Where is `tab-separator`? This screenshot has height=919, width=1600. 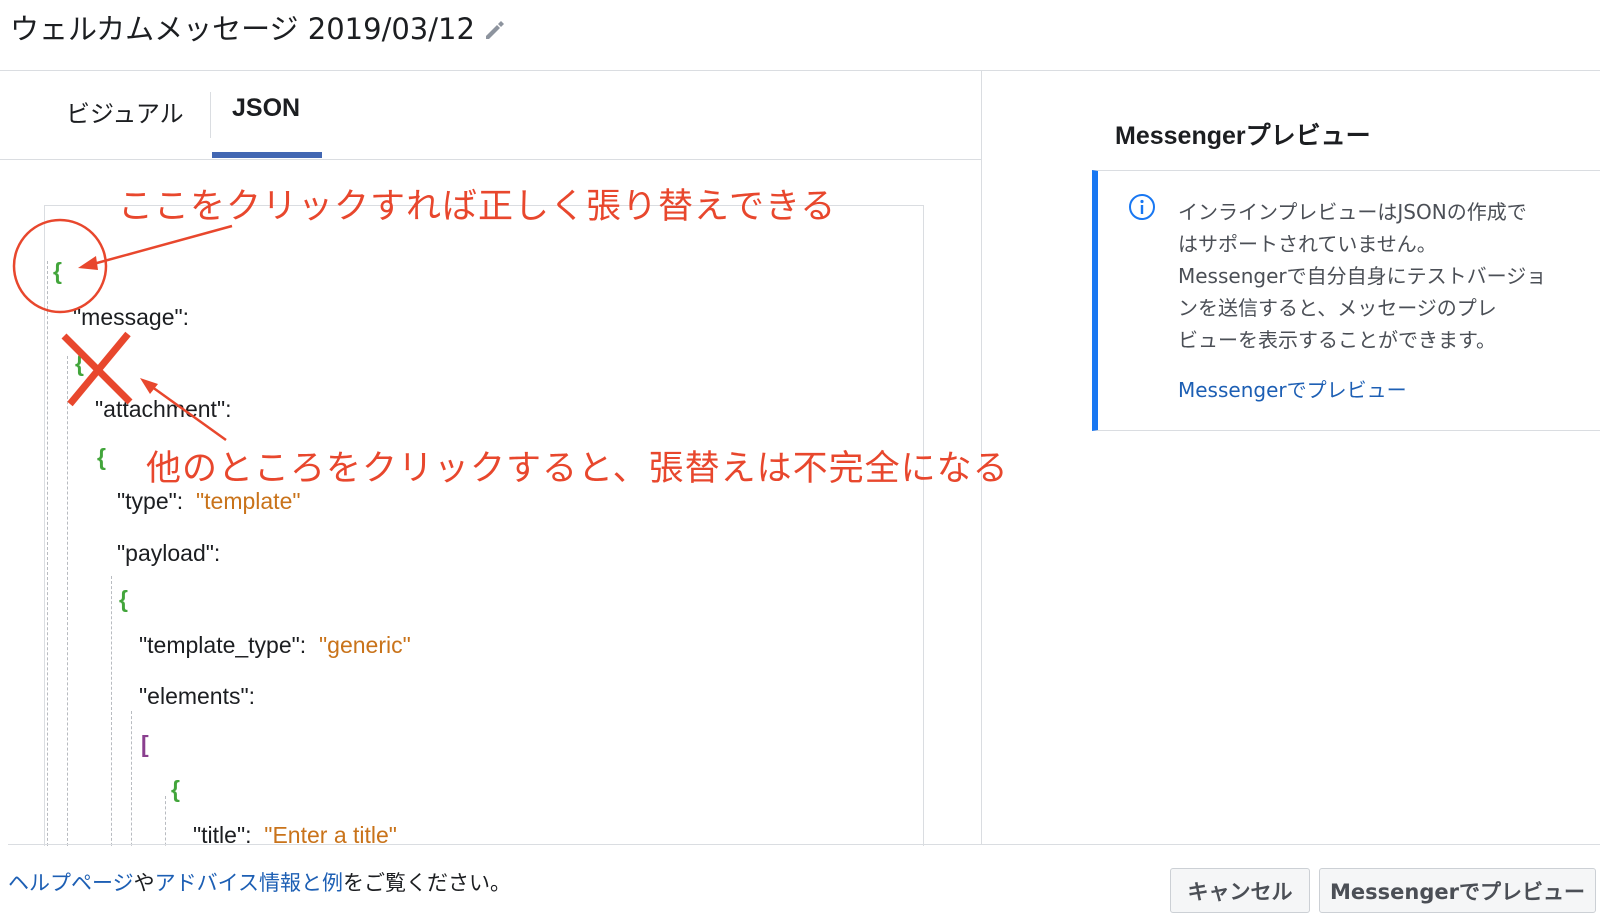 tab-separator is located at coordinates (210, 115).